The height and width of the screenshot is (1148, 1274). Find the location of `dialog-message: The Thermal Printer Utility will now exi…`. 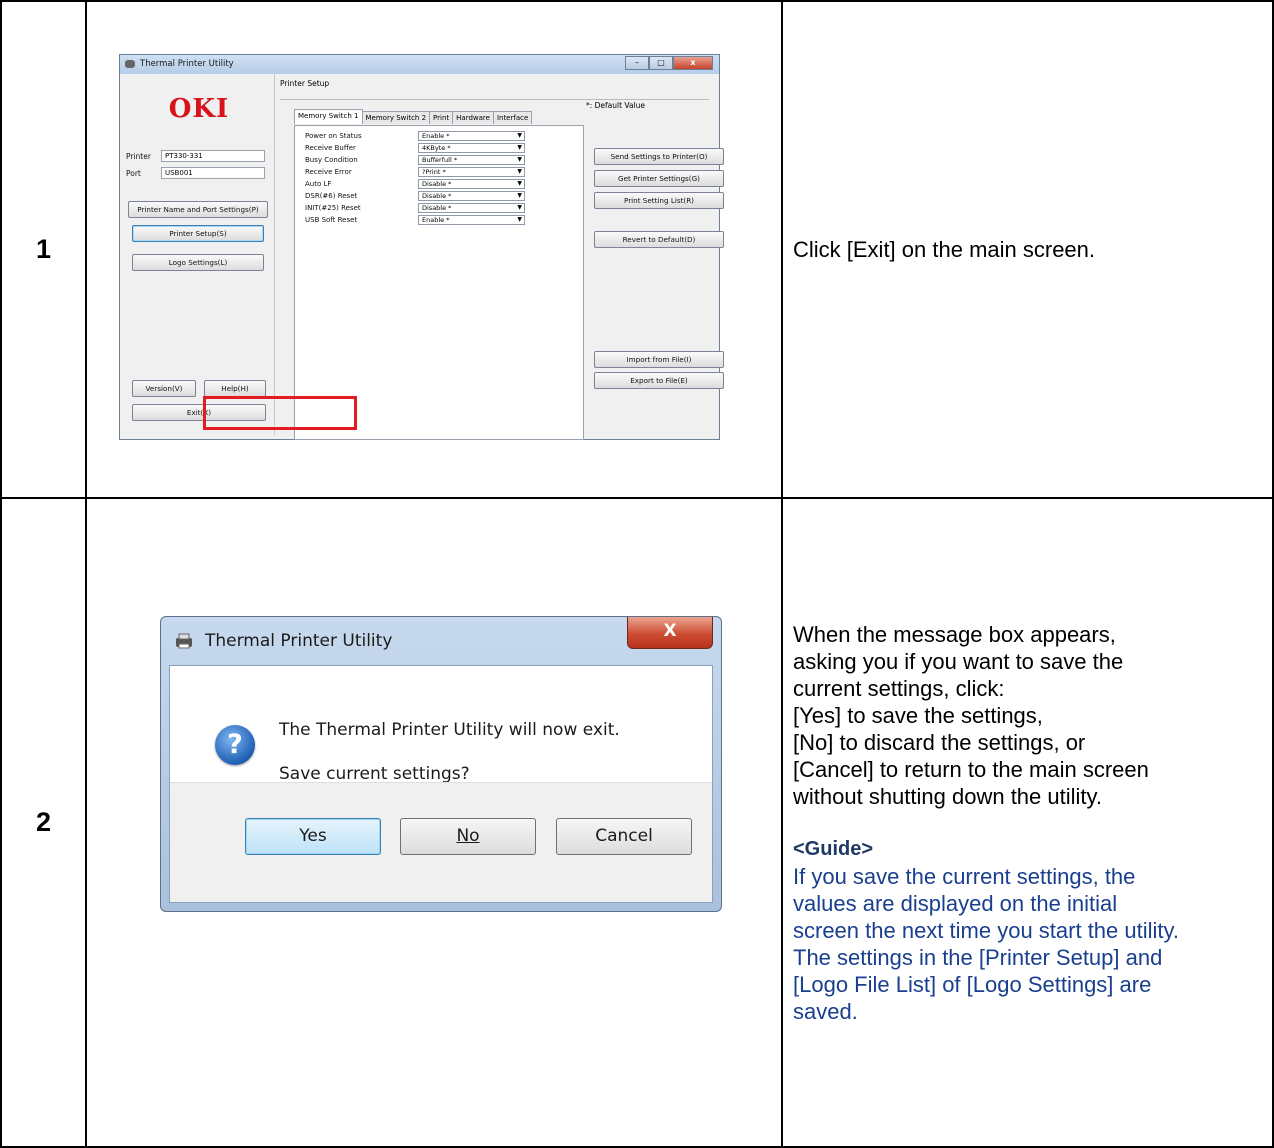

dialog-message: The Thermal Printer Utility will now exi… is located at coordinates (449, 730).